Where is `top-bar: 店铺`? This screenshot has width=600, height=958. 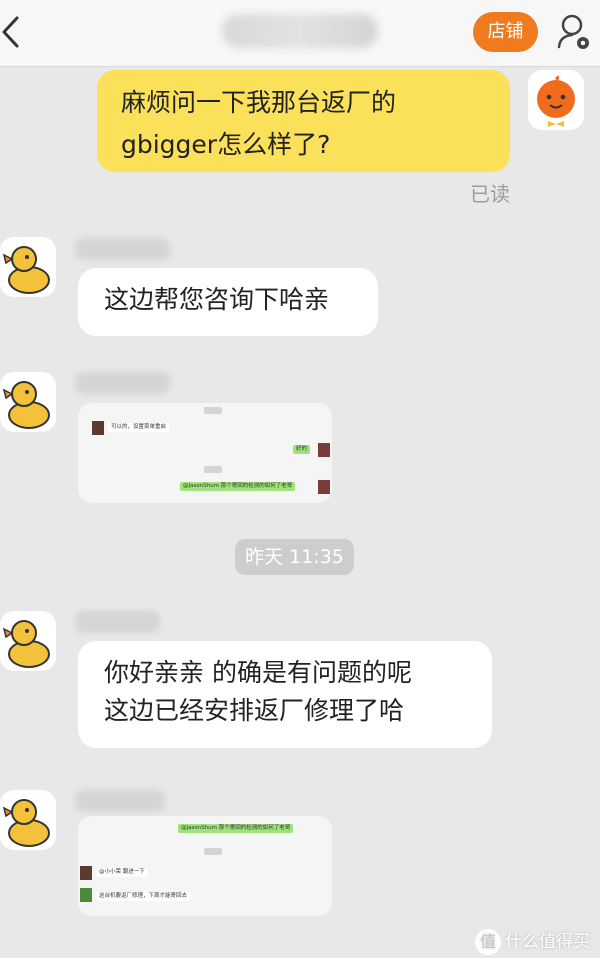
top-bar: 店铺 is located at coordinates (300, 33).